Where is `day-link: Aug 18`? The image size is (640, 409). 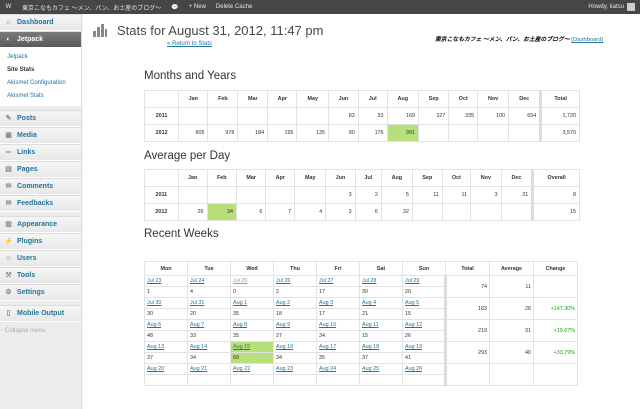 day-link: Aug 18 is located at coordinates (370, 347).